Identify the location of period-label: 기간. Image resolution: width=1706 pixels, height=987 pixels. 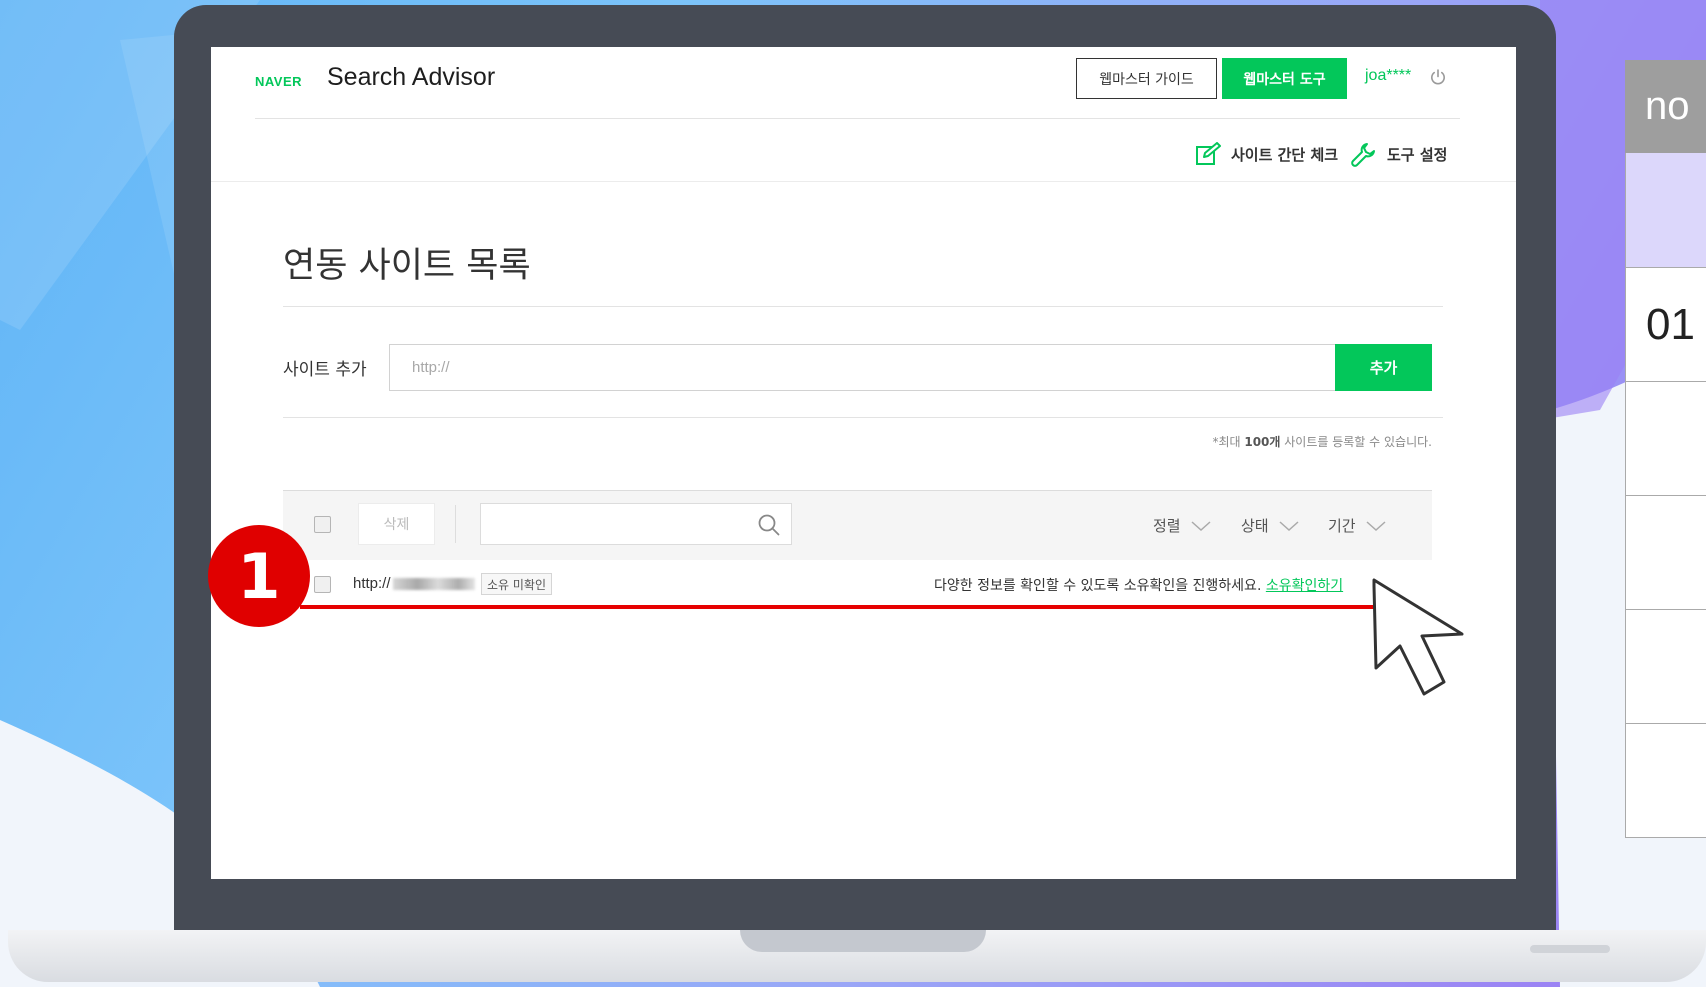
(1342, 526).